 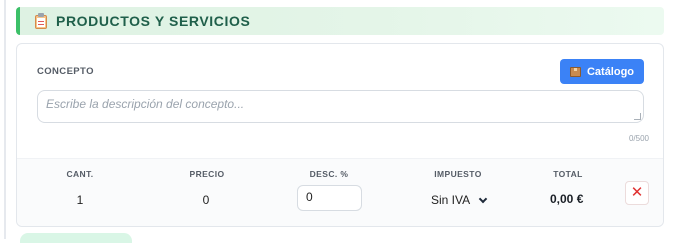 I want to click on chevron-down-icon, so click(x=483, y=198).